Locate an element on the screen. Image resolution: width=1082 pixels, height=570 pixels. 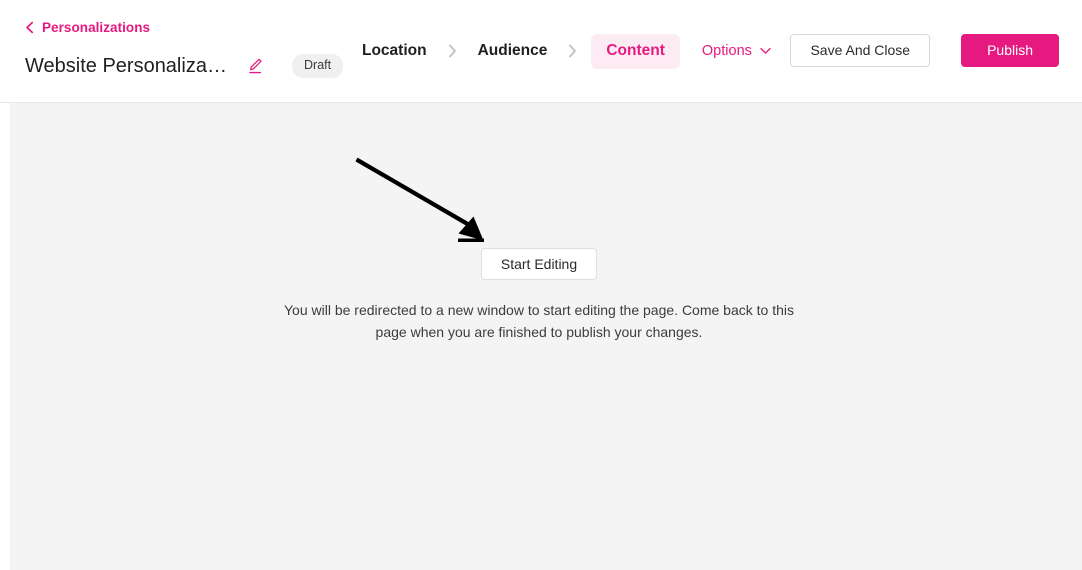
title-row: Website Personalizatio... Draft is located at coordinates (184, 66).